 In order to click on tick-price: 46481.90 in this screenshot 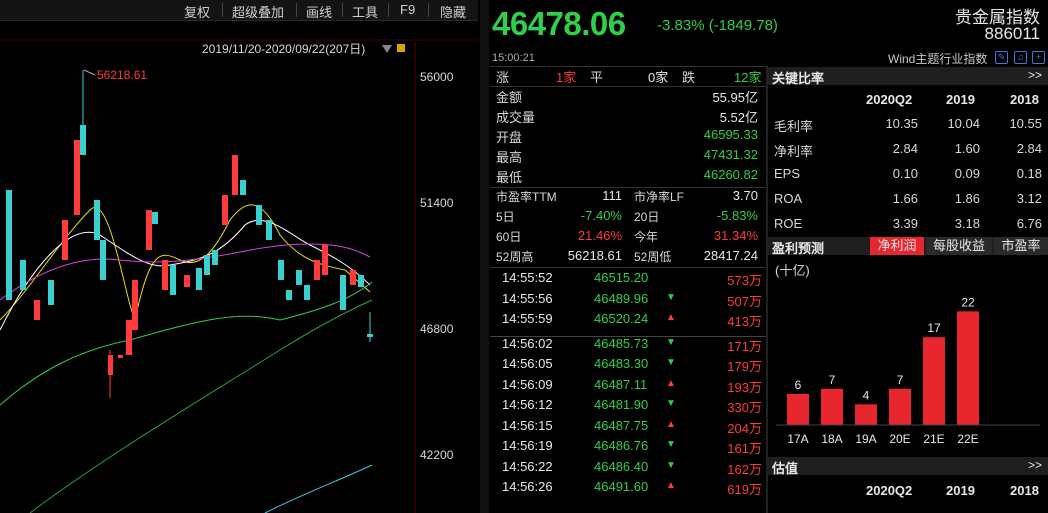, I will do `click(621, 404)`.